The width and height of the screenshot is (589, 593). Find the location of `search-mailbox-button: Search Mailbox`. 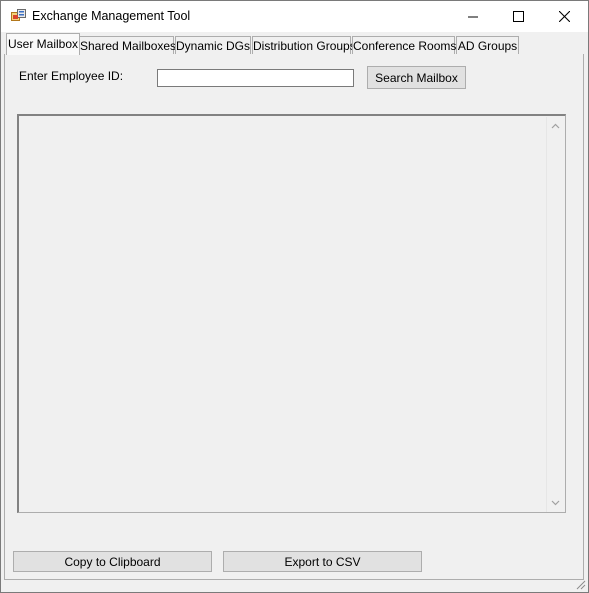

search-mailbox-button: Search Mailbox is located at coordinates (416, 77).